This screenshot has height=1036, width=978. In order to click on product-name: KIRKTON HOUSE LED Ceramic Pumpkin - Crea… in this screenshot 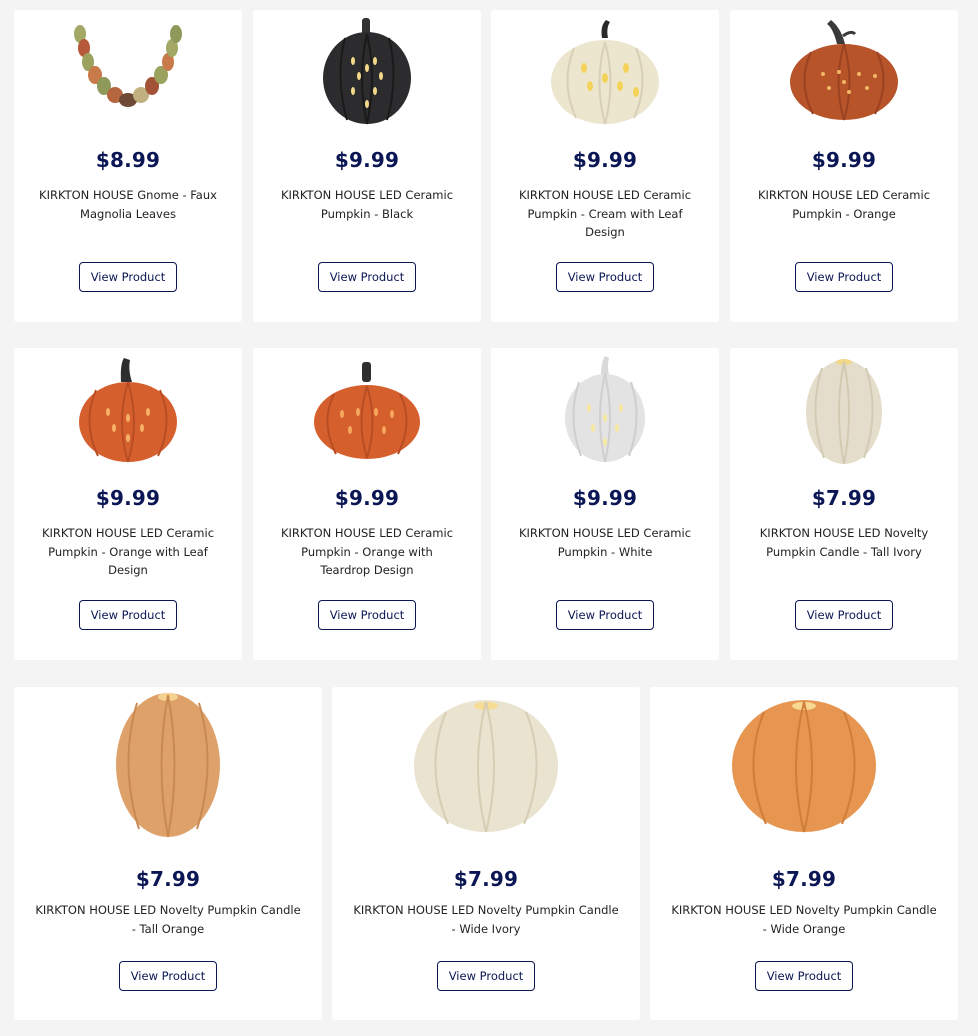, I will do `click(605, 214)`.